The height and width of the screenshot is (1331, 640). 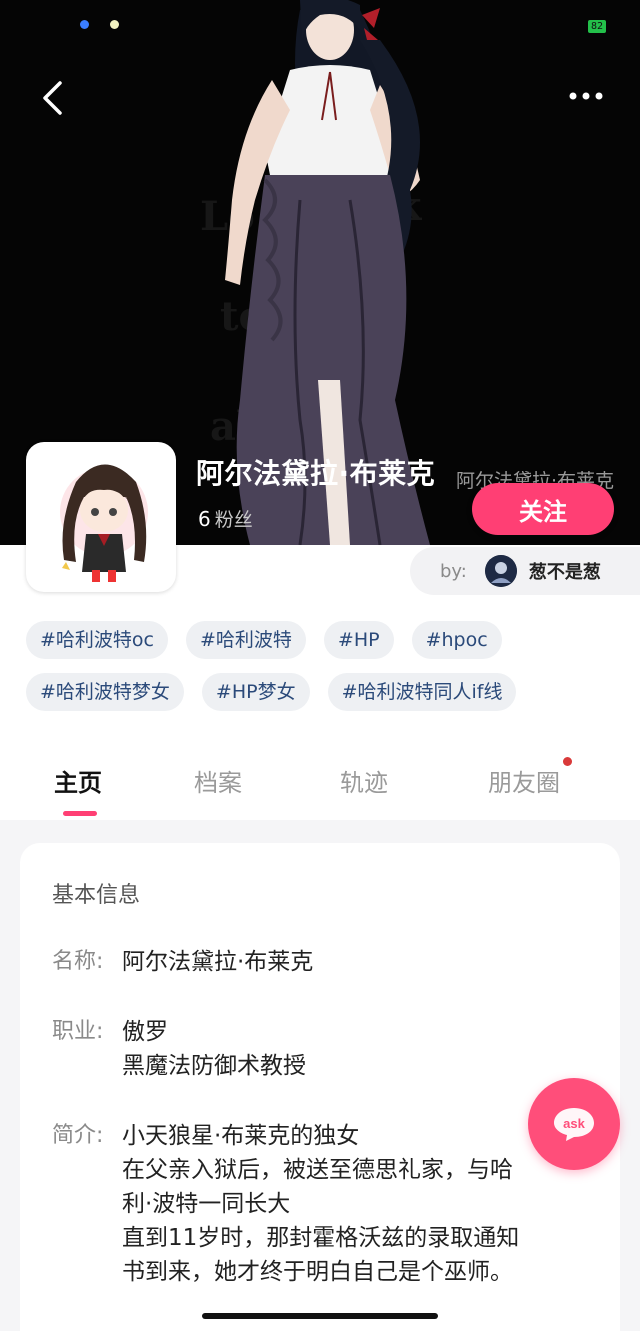 What do you see at coordinates (145, 1032) in the screenshot?
I see `info-value: 傲罗` at bounding box center [145, 1032].